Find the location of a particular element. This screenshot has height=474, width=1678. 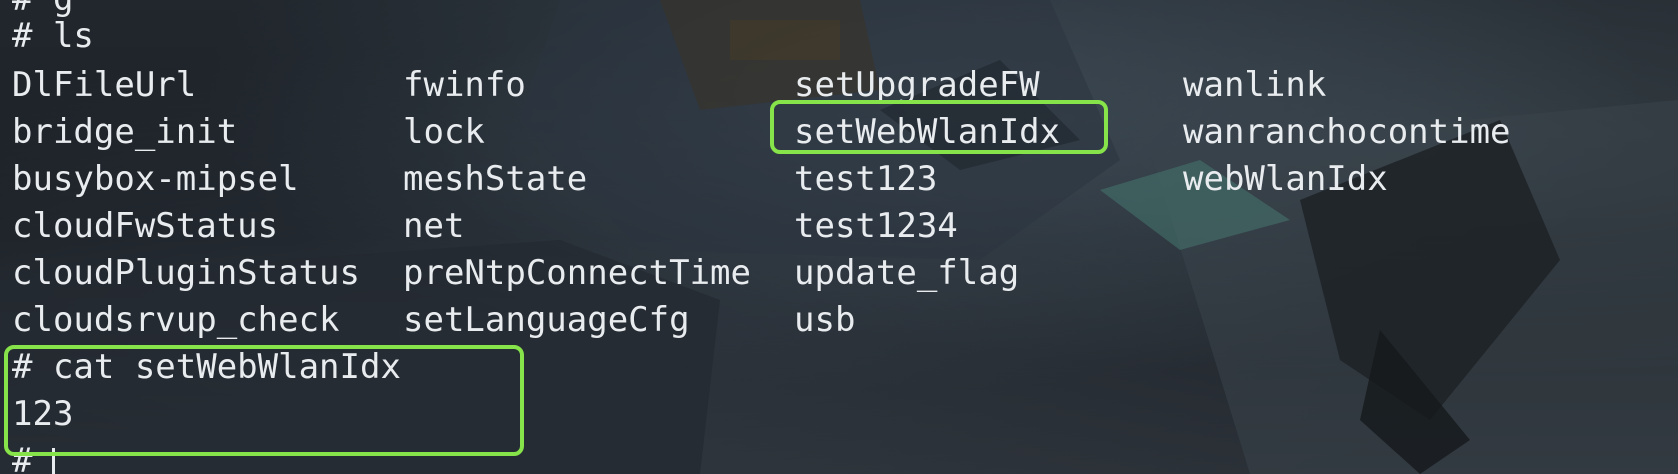

highlight-box-cat-result is located at coordinates (264, 400).